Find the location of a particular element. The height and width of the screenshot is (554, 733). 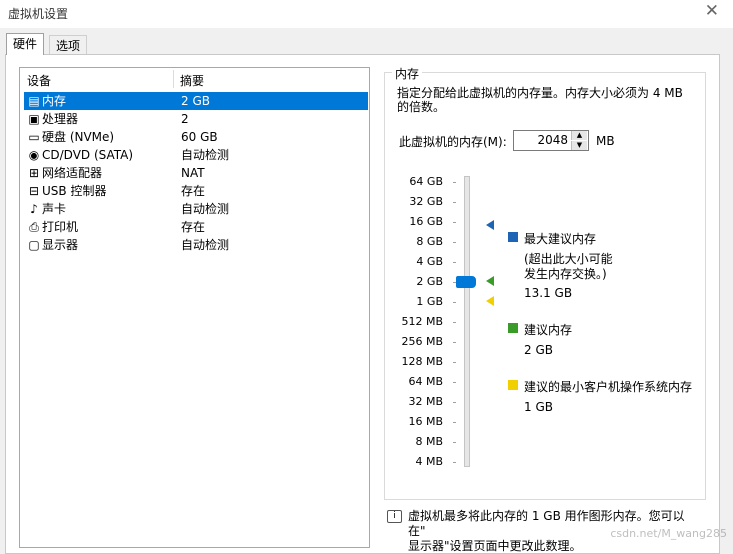

column-divider is located at coordinates (173, 79).